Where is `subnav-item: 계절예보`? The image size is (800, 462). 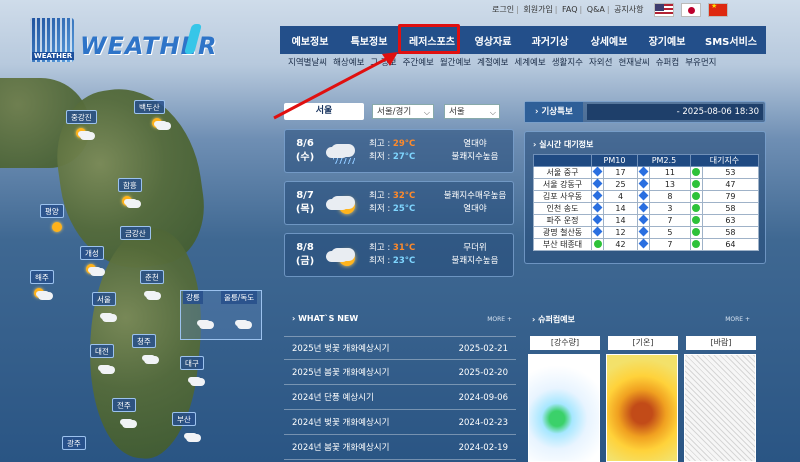
subnav-item: 계절예보 is located at coordinates (492, 62).